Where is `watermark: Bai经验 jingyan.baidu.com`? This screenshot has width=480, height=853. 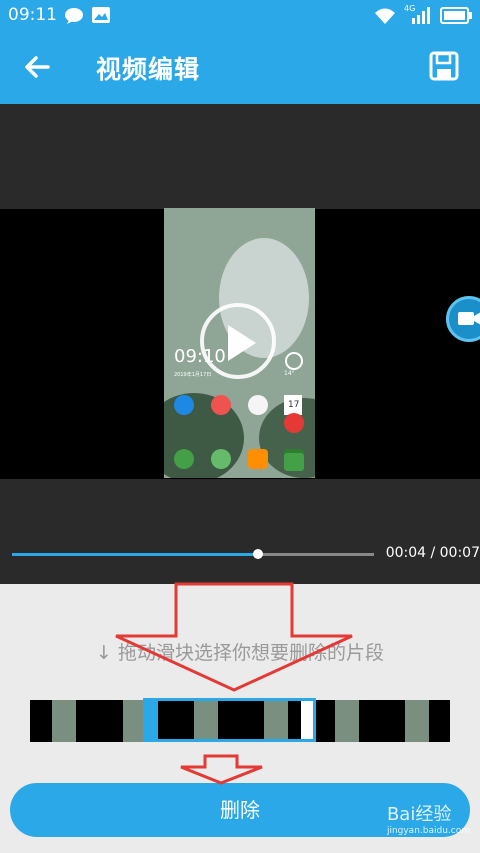 watermark: Bai经验 jingyan.baidu.com is located at coordinates (428, 818).